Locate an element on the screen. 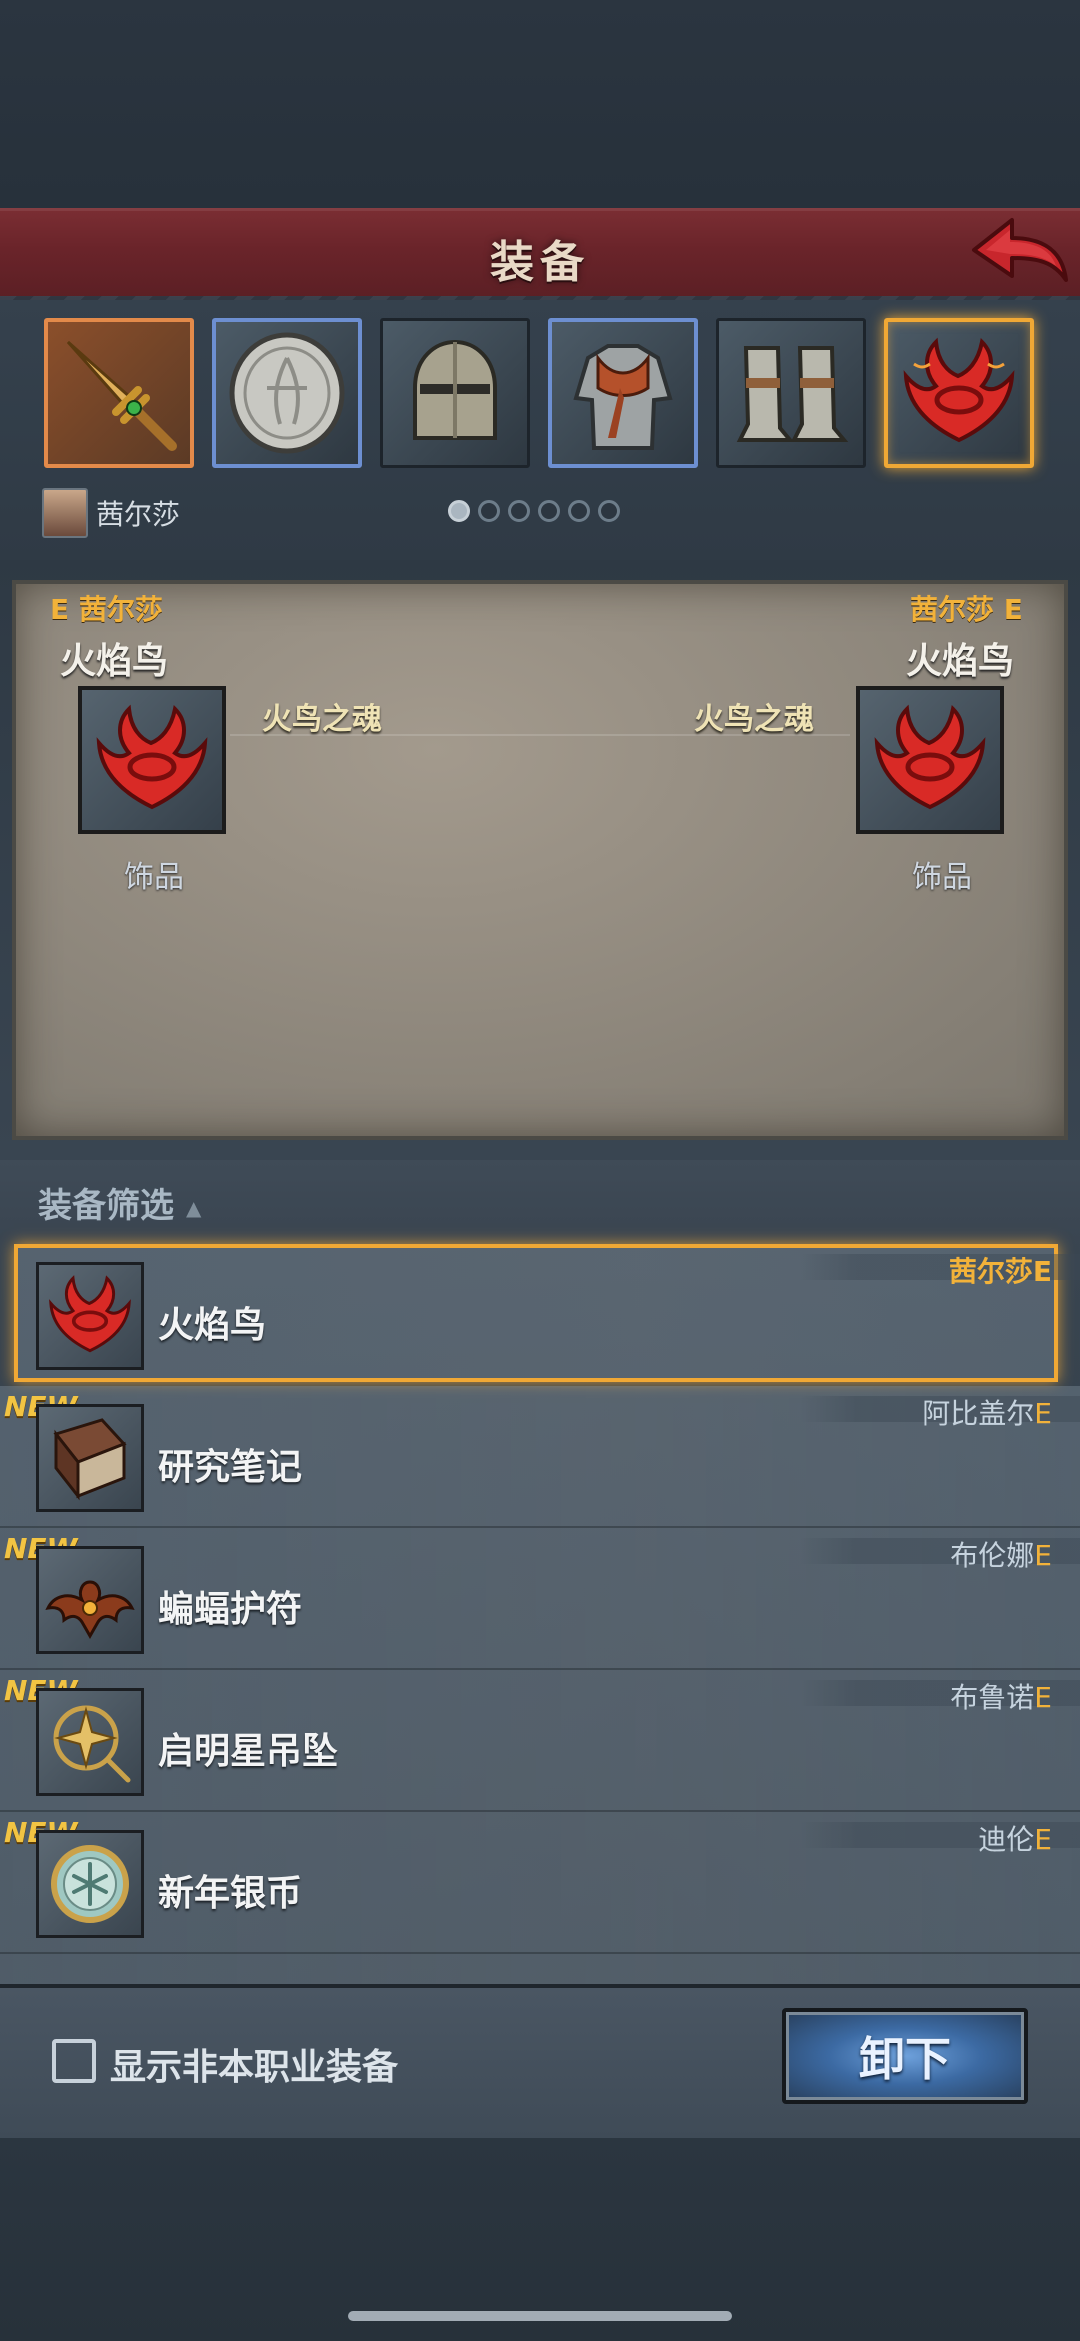 This screenshot has width=1080, height=2341. slot-boots is located at coordinates (791, 393).